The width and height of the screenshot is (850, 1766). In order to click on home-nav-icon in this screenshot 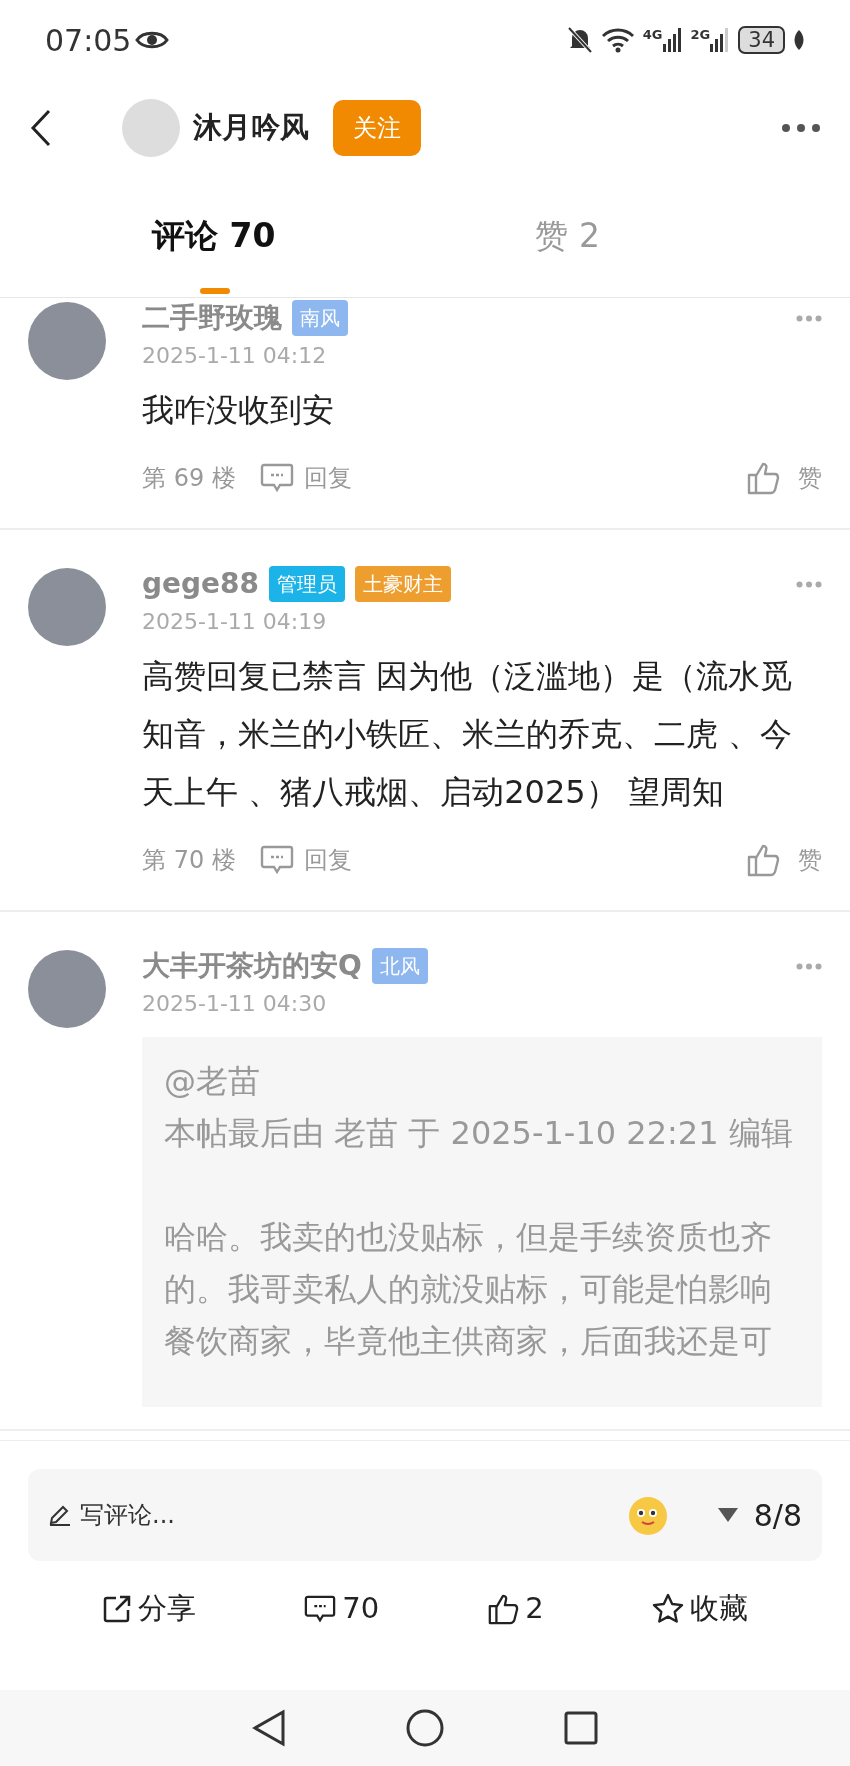, I will do `click(425, 1728)`.